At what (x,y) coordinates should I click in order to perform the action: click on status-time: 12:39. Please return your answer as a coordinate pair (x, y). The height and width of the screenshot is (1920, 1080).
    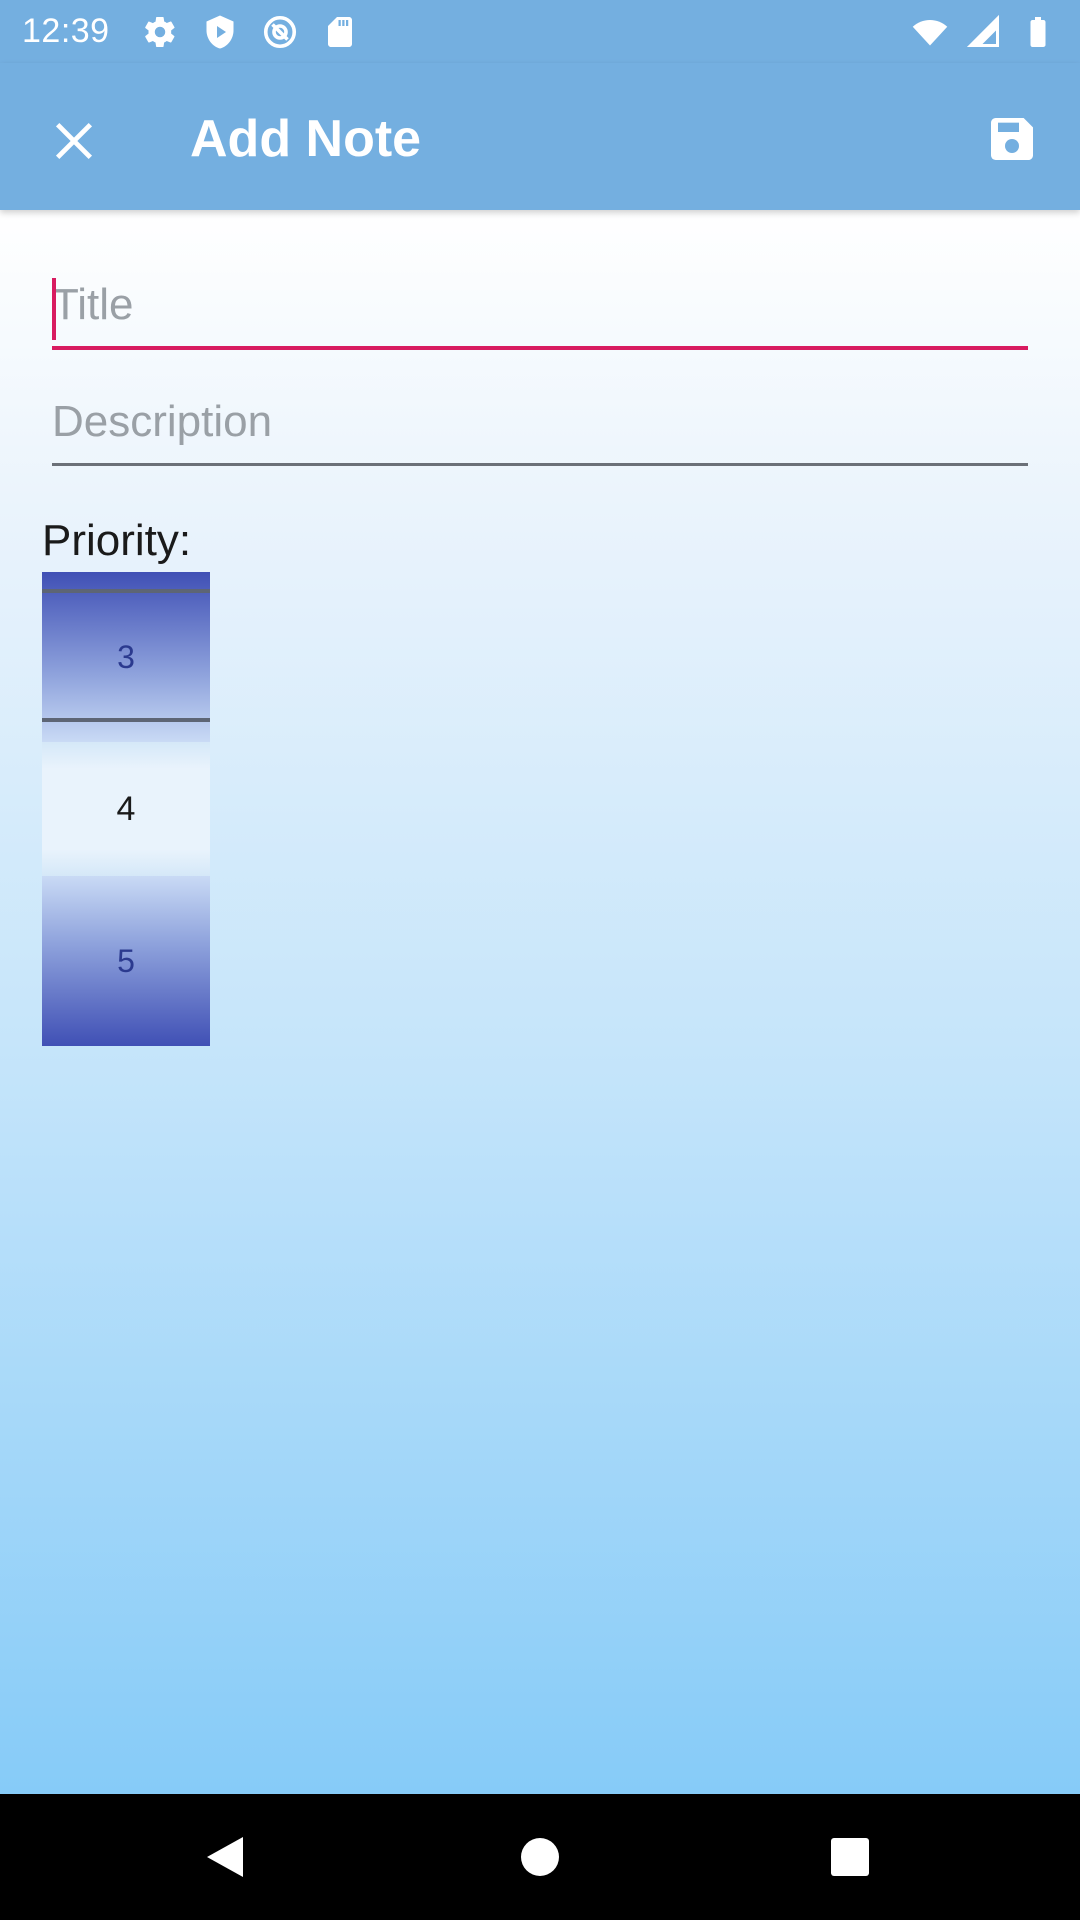
    Looking at the image, I should click on (66, 31).